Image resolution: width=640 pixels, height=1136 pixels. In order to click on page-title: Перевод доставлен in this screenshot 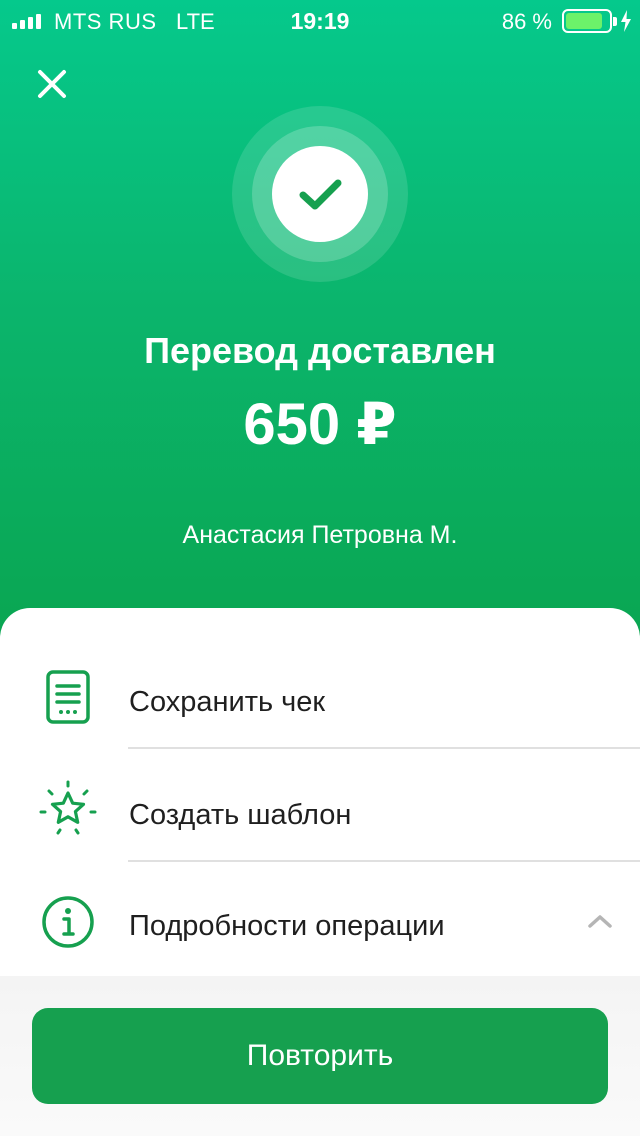, I will do `click(320, 350)`.